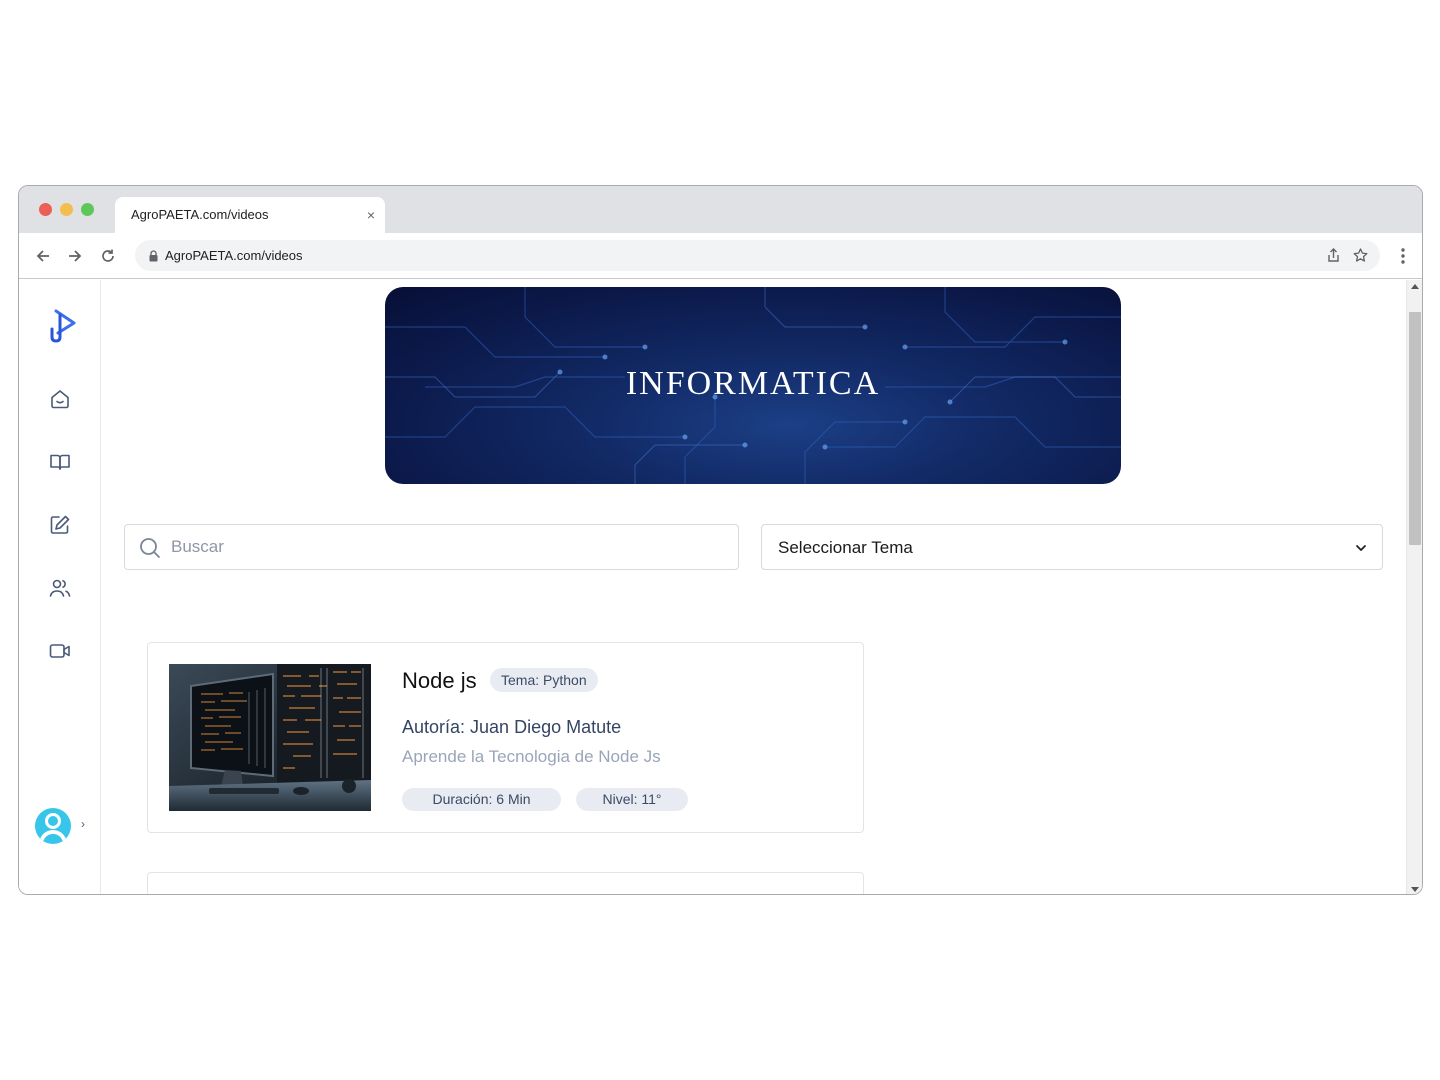 This screenshot has width=1440, height=1080. What do you see at coordinates (60, 651) in the screenshot?
I see `video-icon` at bounding box center [60, 651].